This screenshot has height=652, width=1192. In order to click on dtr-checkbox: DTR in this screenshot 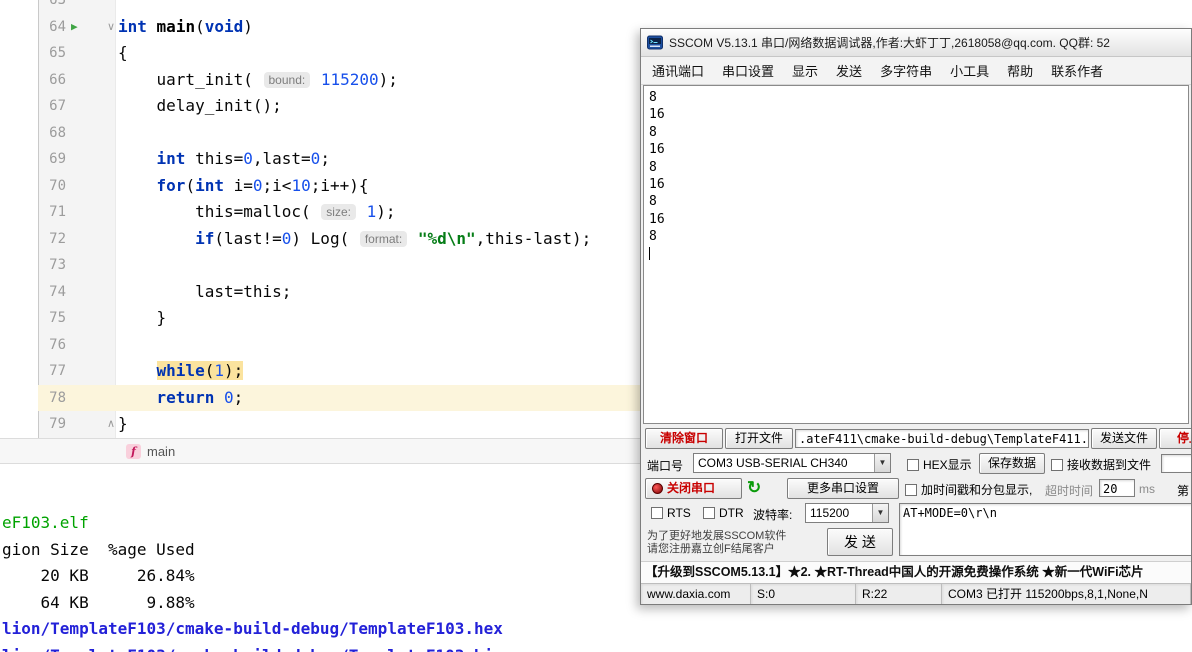, I will do `click(723, 513)`.